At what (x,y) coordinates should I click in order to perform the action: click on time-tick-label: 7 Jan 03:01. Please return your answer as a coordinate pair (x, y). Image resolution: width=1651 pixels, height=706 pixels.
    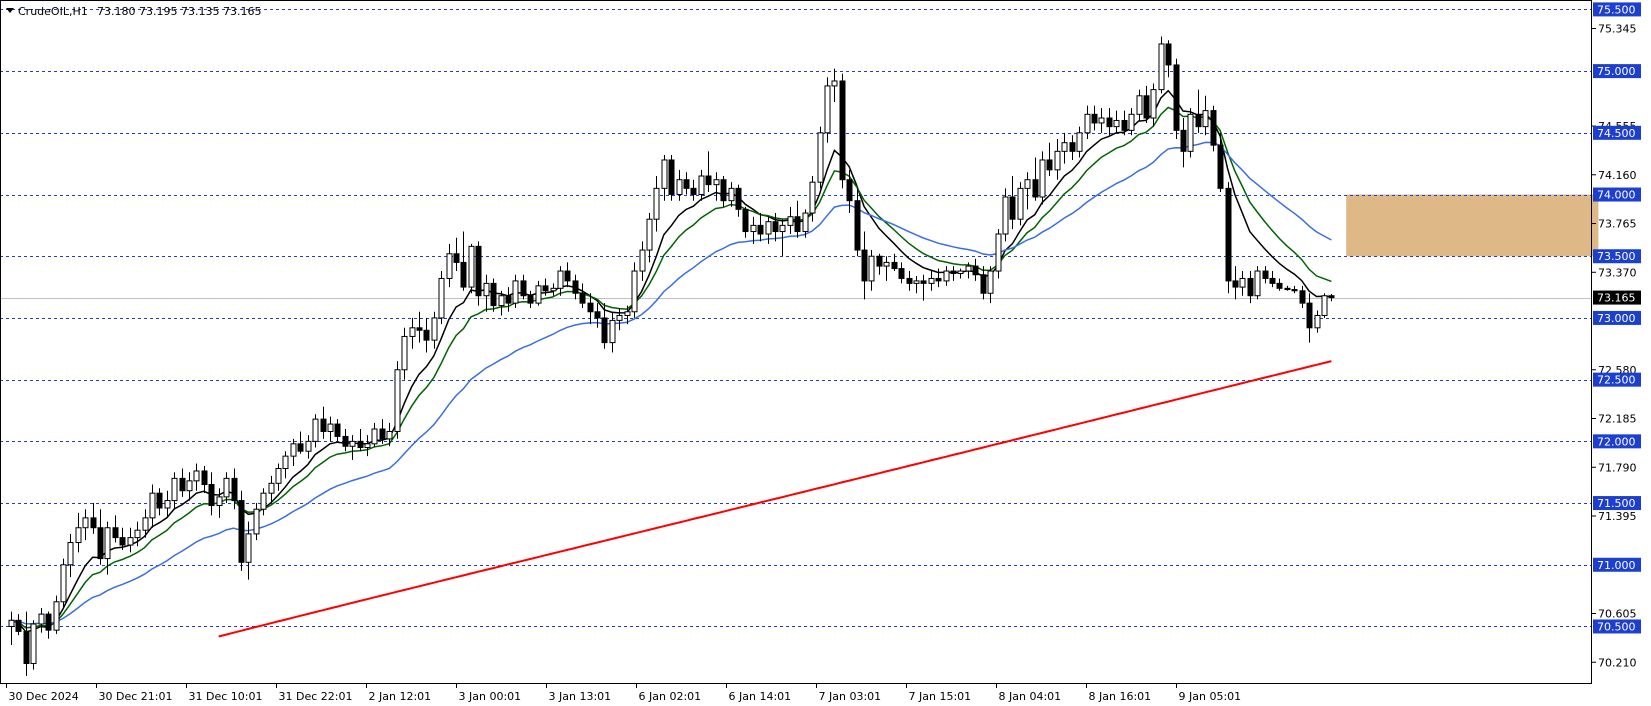
    Looking at the image, I should click on (850, 696).